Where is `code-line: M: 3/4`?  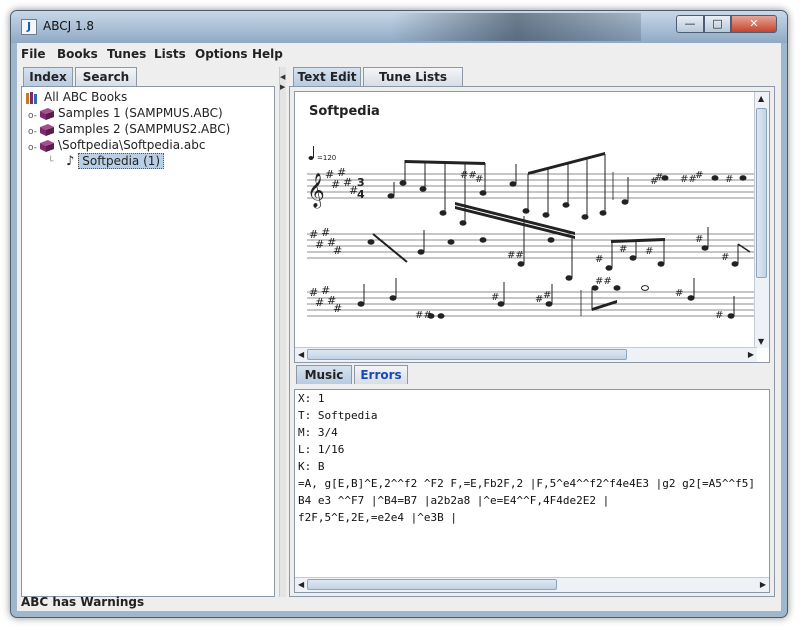
code-line: M: 3/4 is located at coordinates (318, 432).